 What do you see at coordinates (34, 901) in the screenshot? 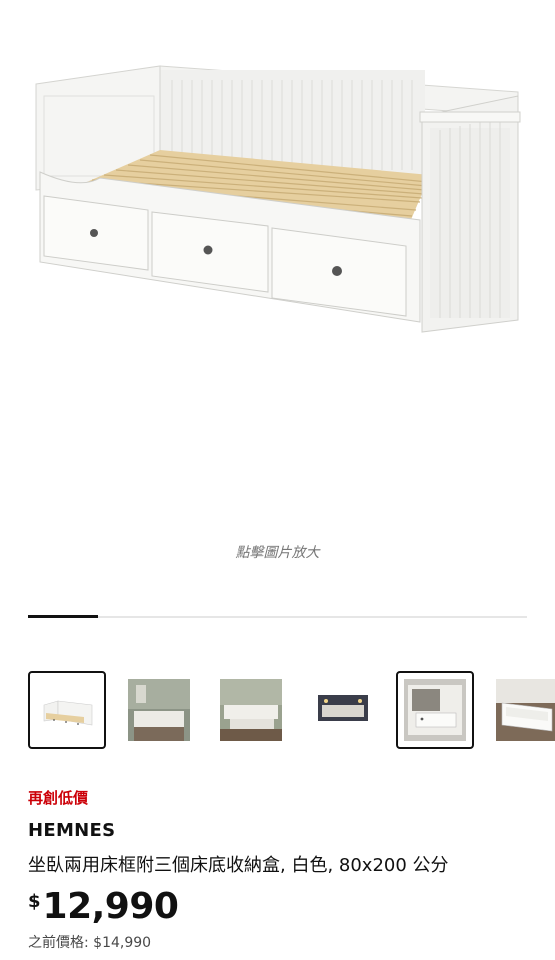
I see `currency-symbol: $` at bounding box center [34, 901].